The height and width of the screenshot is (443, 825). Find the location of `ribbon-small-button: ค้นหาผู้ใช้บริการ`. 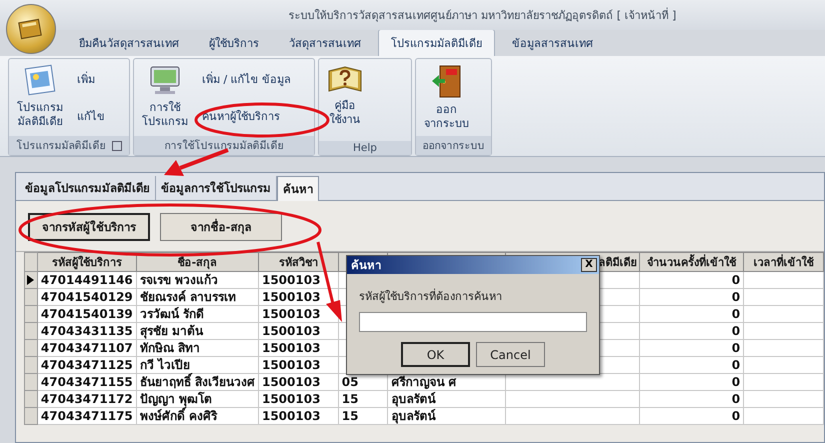

ribbon-small-button: ค้นหาผู้ใช้บริการ is located at coordinates (247, 115).